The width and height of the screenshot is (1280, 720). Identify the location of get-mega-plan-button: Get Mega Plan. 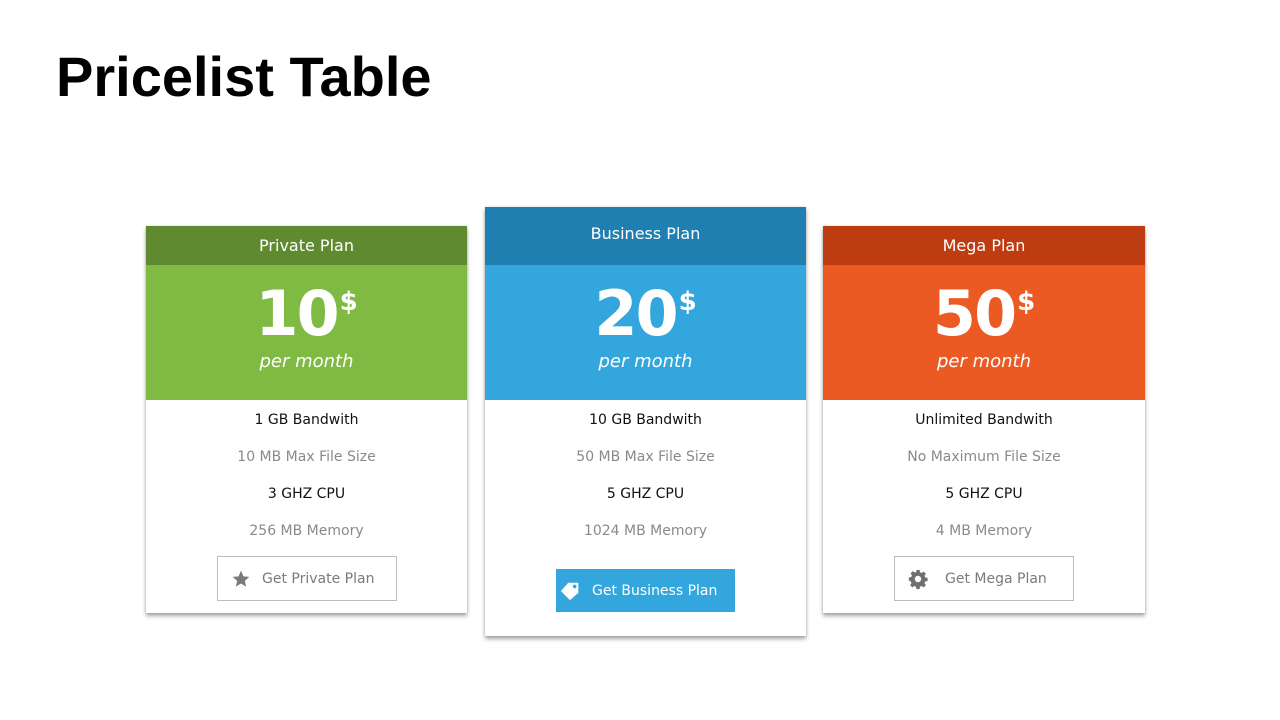
(984, 578).